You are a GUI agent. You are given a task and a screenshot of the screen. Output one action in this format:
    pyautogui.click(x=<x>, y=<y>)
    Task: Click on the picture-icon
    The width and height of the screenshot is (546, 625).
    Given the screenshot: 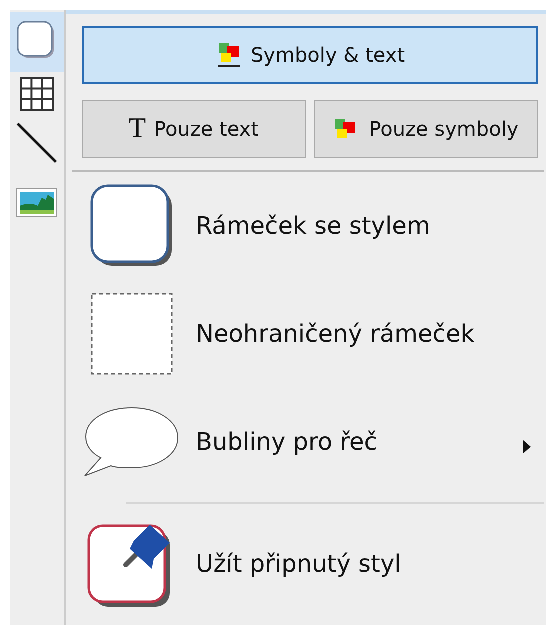 What is the action you would take?
    pyautogui.click(x=37, y=203)
    